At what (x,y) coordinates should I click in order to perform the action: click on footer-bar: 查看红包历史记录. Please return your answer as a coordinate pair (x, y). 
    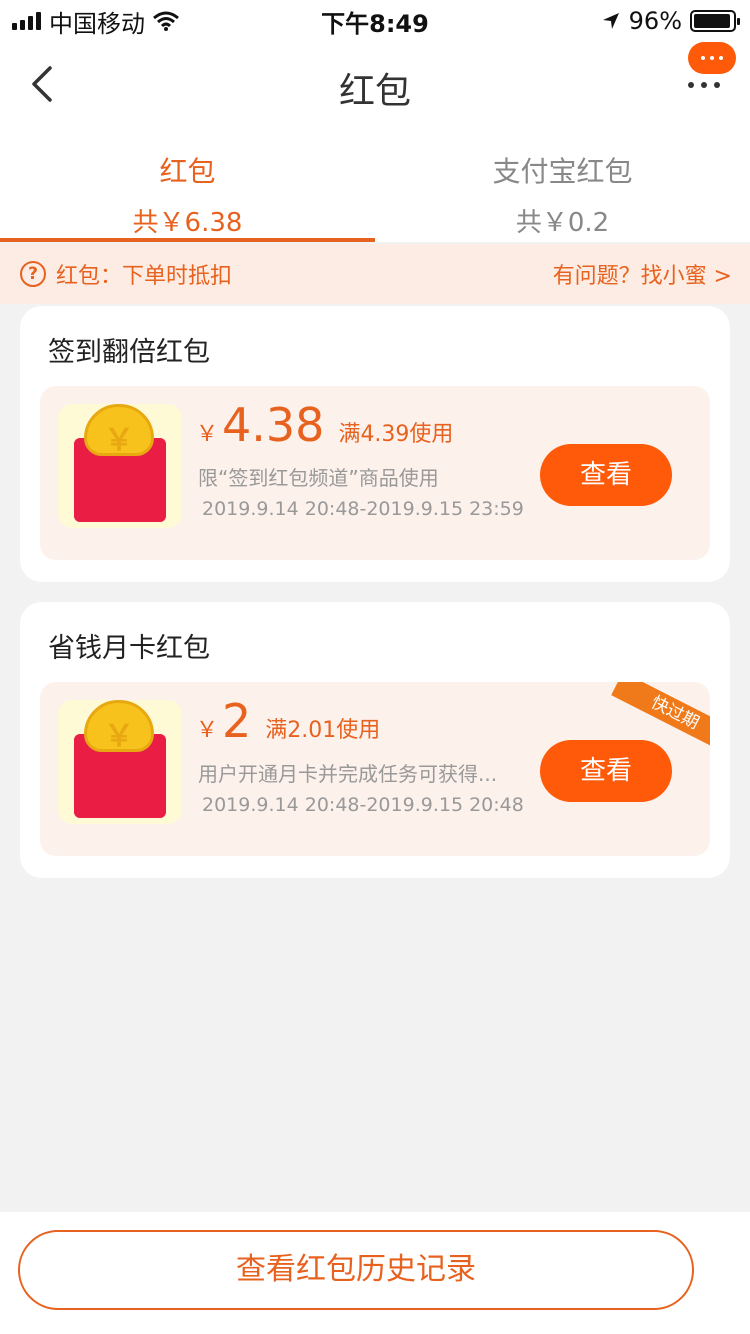
    Looking at the image, I should click on (375, 1273).